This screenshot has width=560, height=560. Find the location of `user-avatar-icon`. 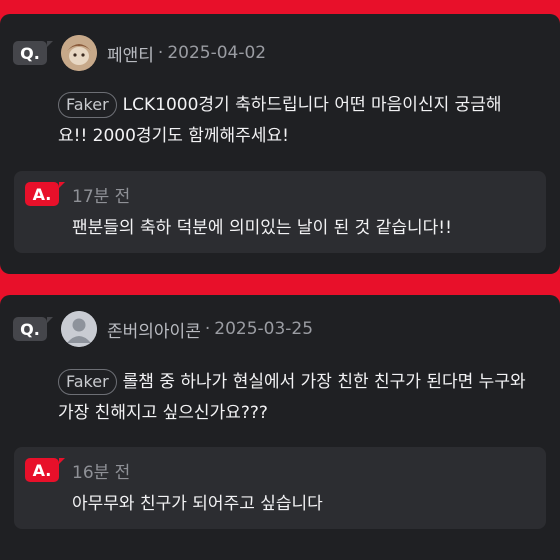

user-avatar-icon is located at coordinates (79, 53).